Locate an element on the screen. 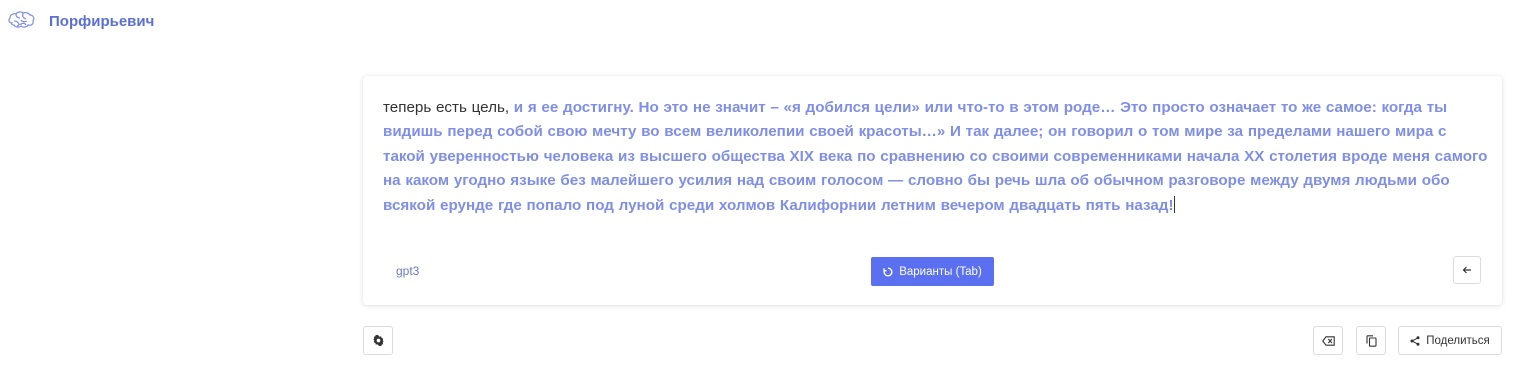 This screenshot has width=1520, height=379. share-icon is located at coordinates (1415, 340).